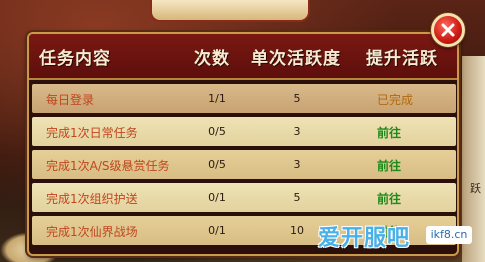 Image resolution: width=485 pixels, height=262 pixels. What do you see at coordinates (244, 131) in the screenshot?
I see `table-row: 完成1次日常任务 0/5 3 前往` at bounding box center [244, 131].